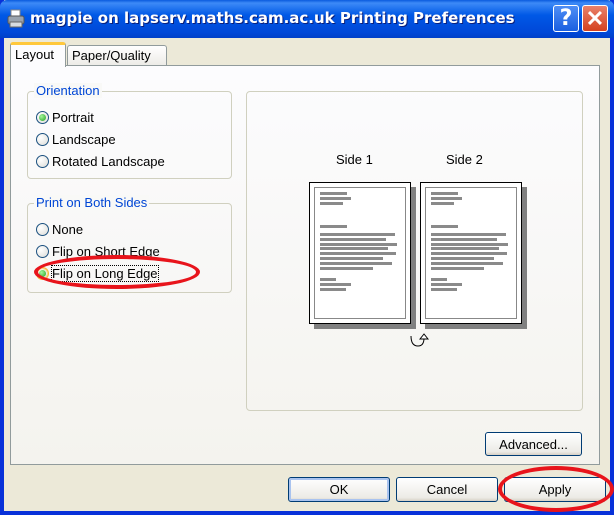  Describe the element at coordinates (117, 55) in the screenshot. I see `tab-paper-quality: Paper/Quality` at that location.